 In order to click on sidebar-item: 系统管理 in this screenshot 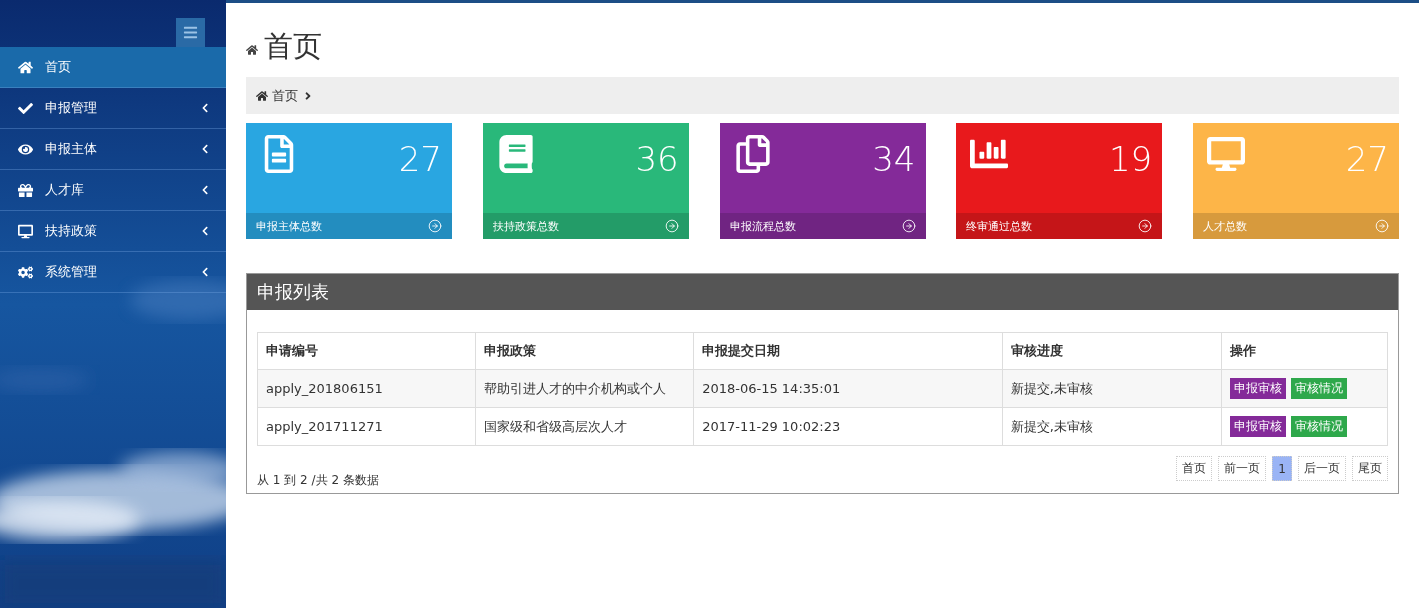, I will do `click(113, 272)`.